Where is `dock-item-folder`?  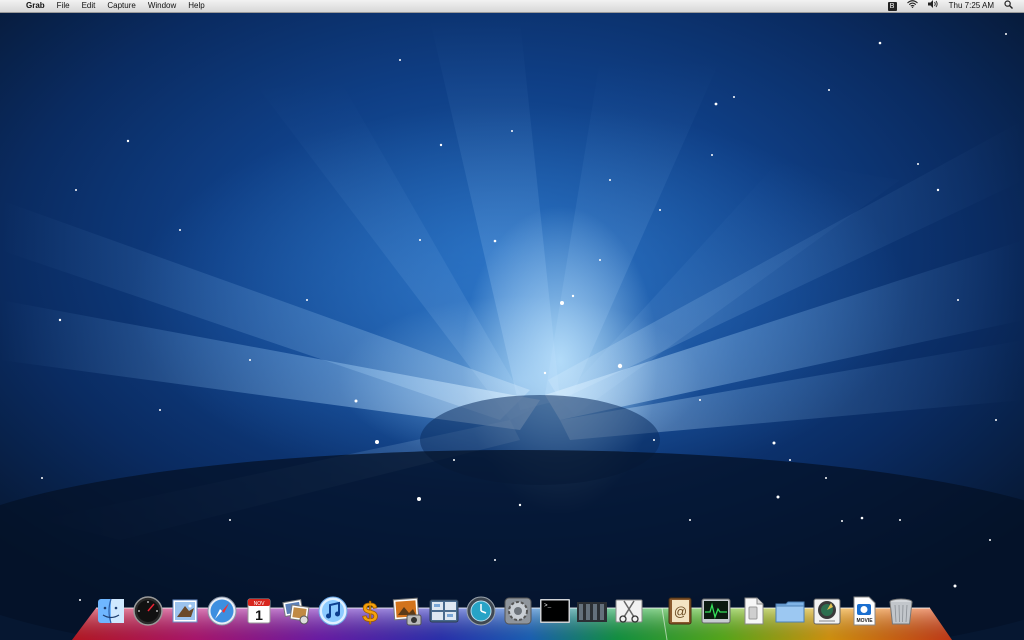
dock-item-folder is located at coordinates (790, 611).